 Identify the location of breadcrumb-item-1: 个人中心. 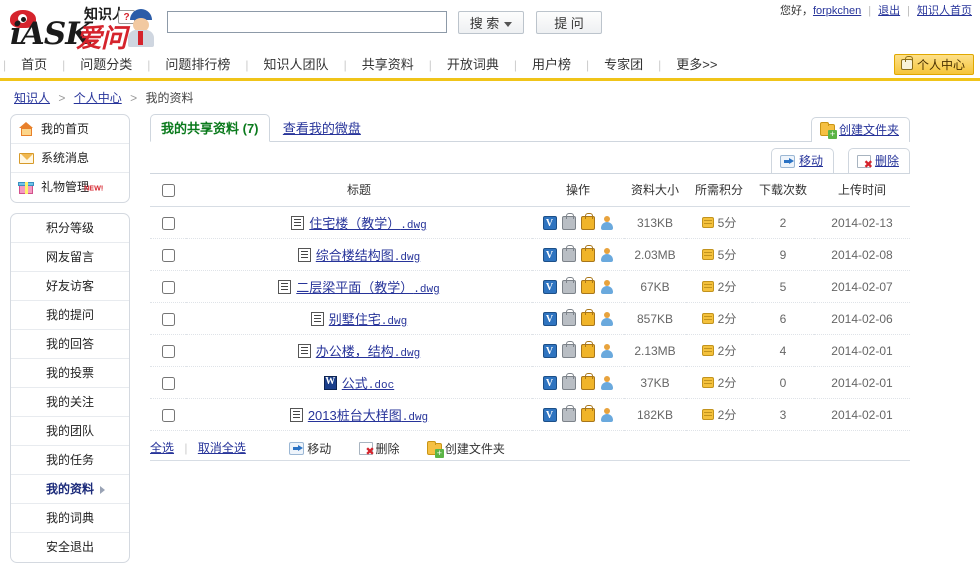
(98, 98).